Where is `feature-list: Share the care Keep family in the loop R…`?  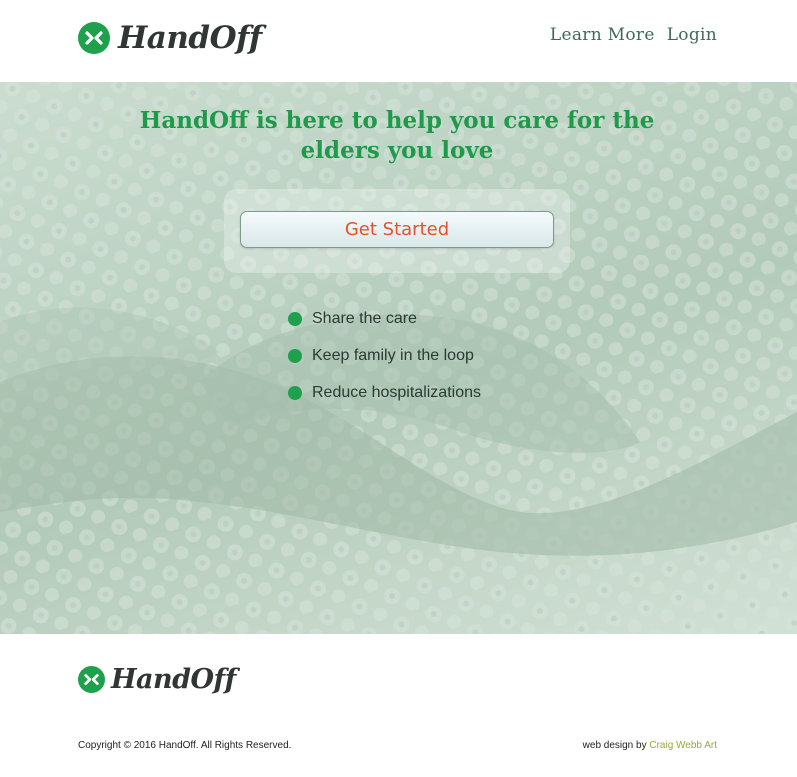 feature-list: Share the care Keep family in the loop R… is located at coordinates (384, 355).